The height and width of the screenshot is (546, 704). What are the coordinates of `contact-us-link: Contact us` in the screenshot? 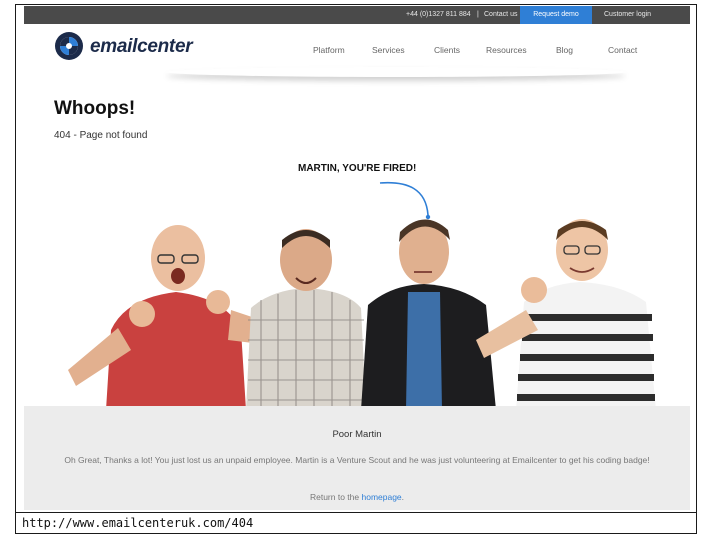 It's located at (500, 14).